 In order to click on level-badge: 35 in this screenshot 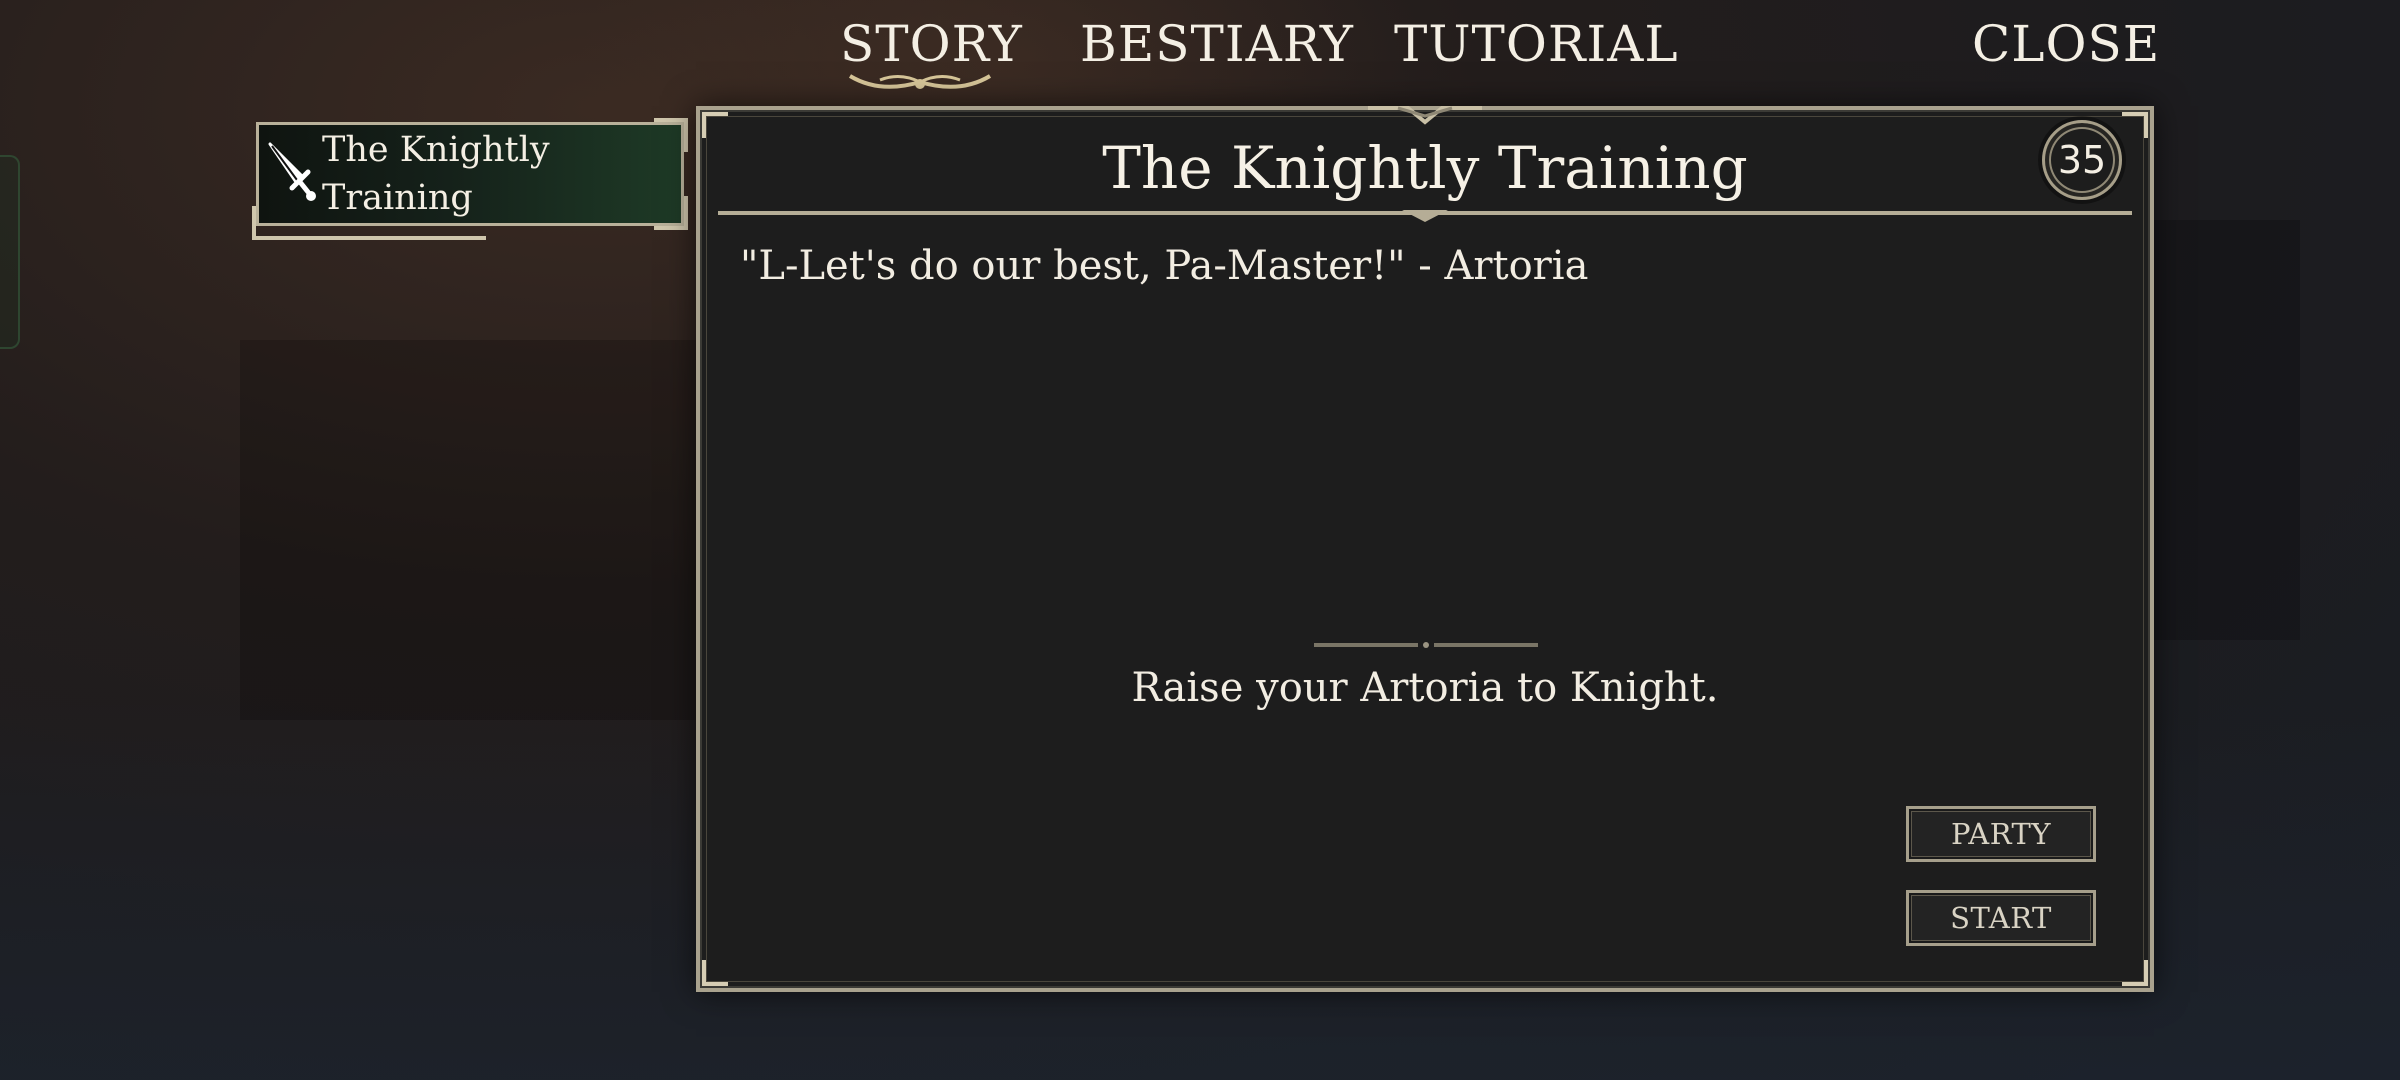, I will do `click(2082, 160)`.